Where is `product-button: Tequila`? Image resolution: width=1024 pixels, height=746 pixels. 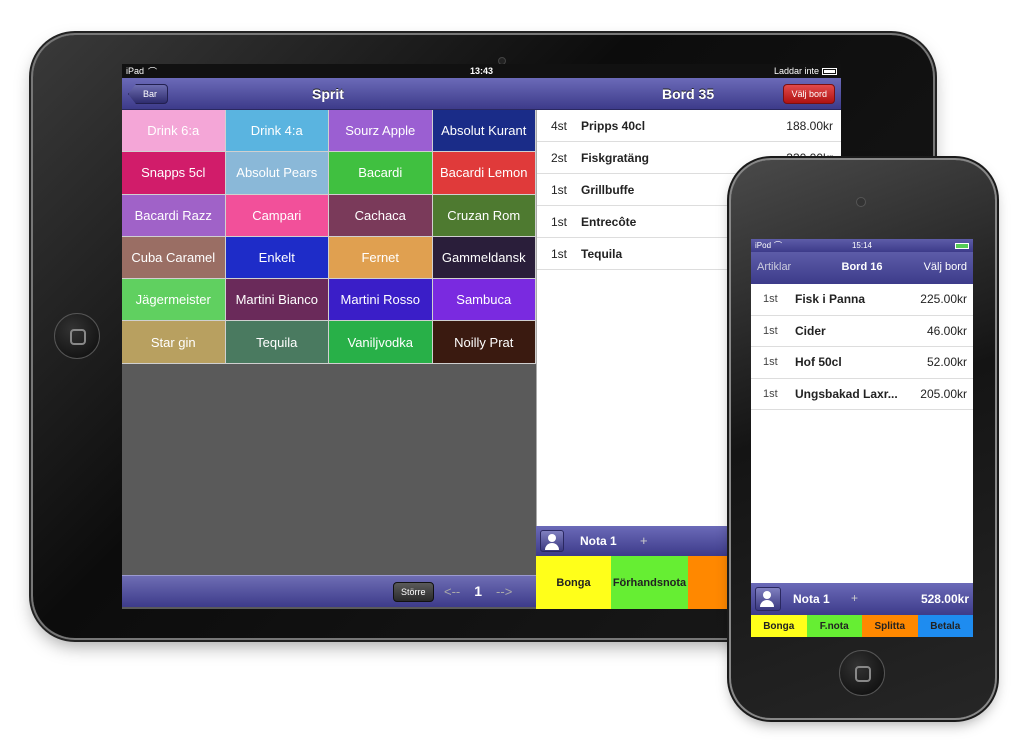 product-button: Tequila is located at coordinates (277, 342).